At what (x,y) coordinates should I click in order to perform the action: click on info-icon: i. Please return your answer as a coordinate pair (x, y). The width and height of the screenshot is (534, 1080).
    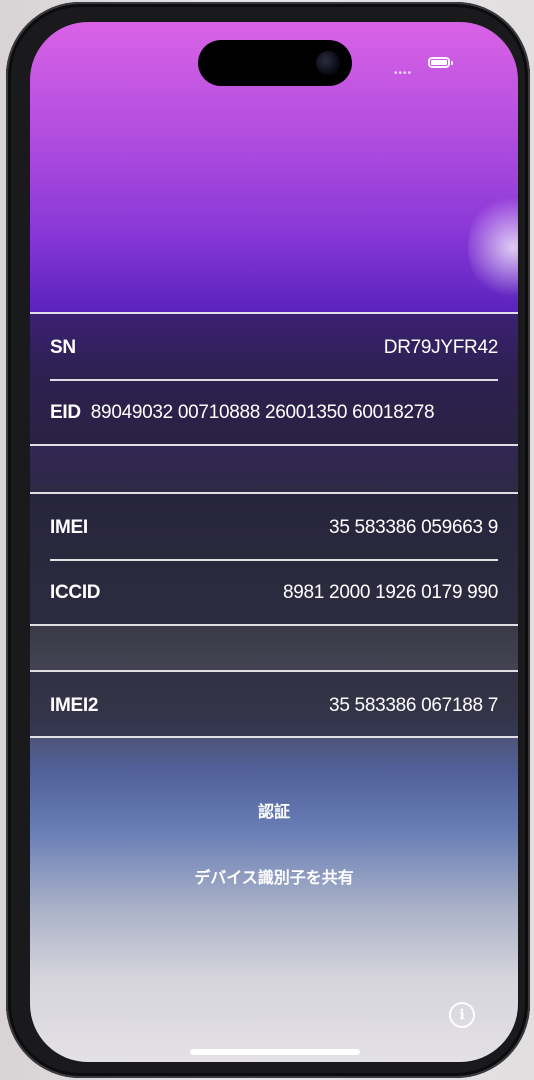
    Looking at the image, I should click on (462, 1015).